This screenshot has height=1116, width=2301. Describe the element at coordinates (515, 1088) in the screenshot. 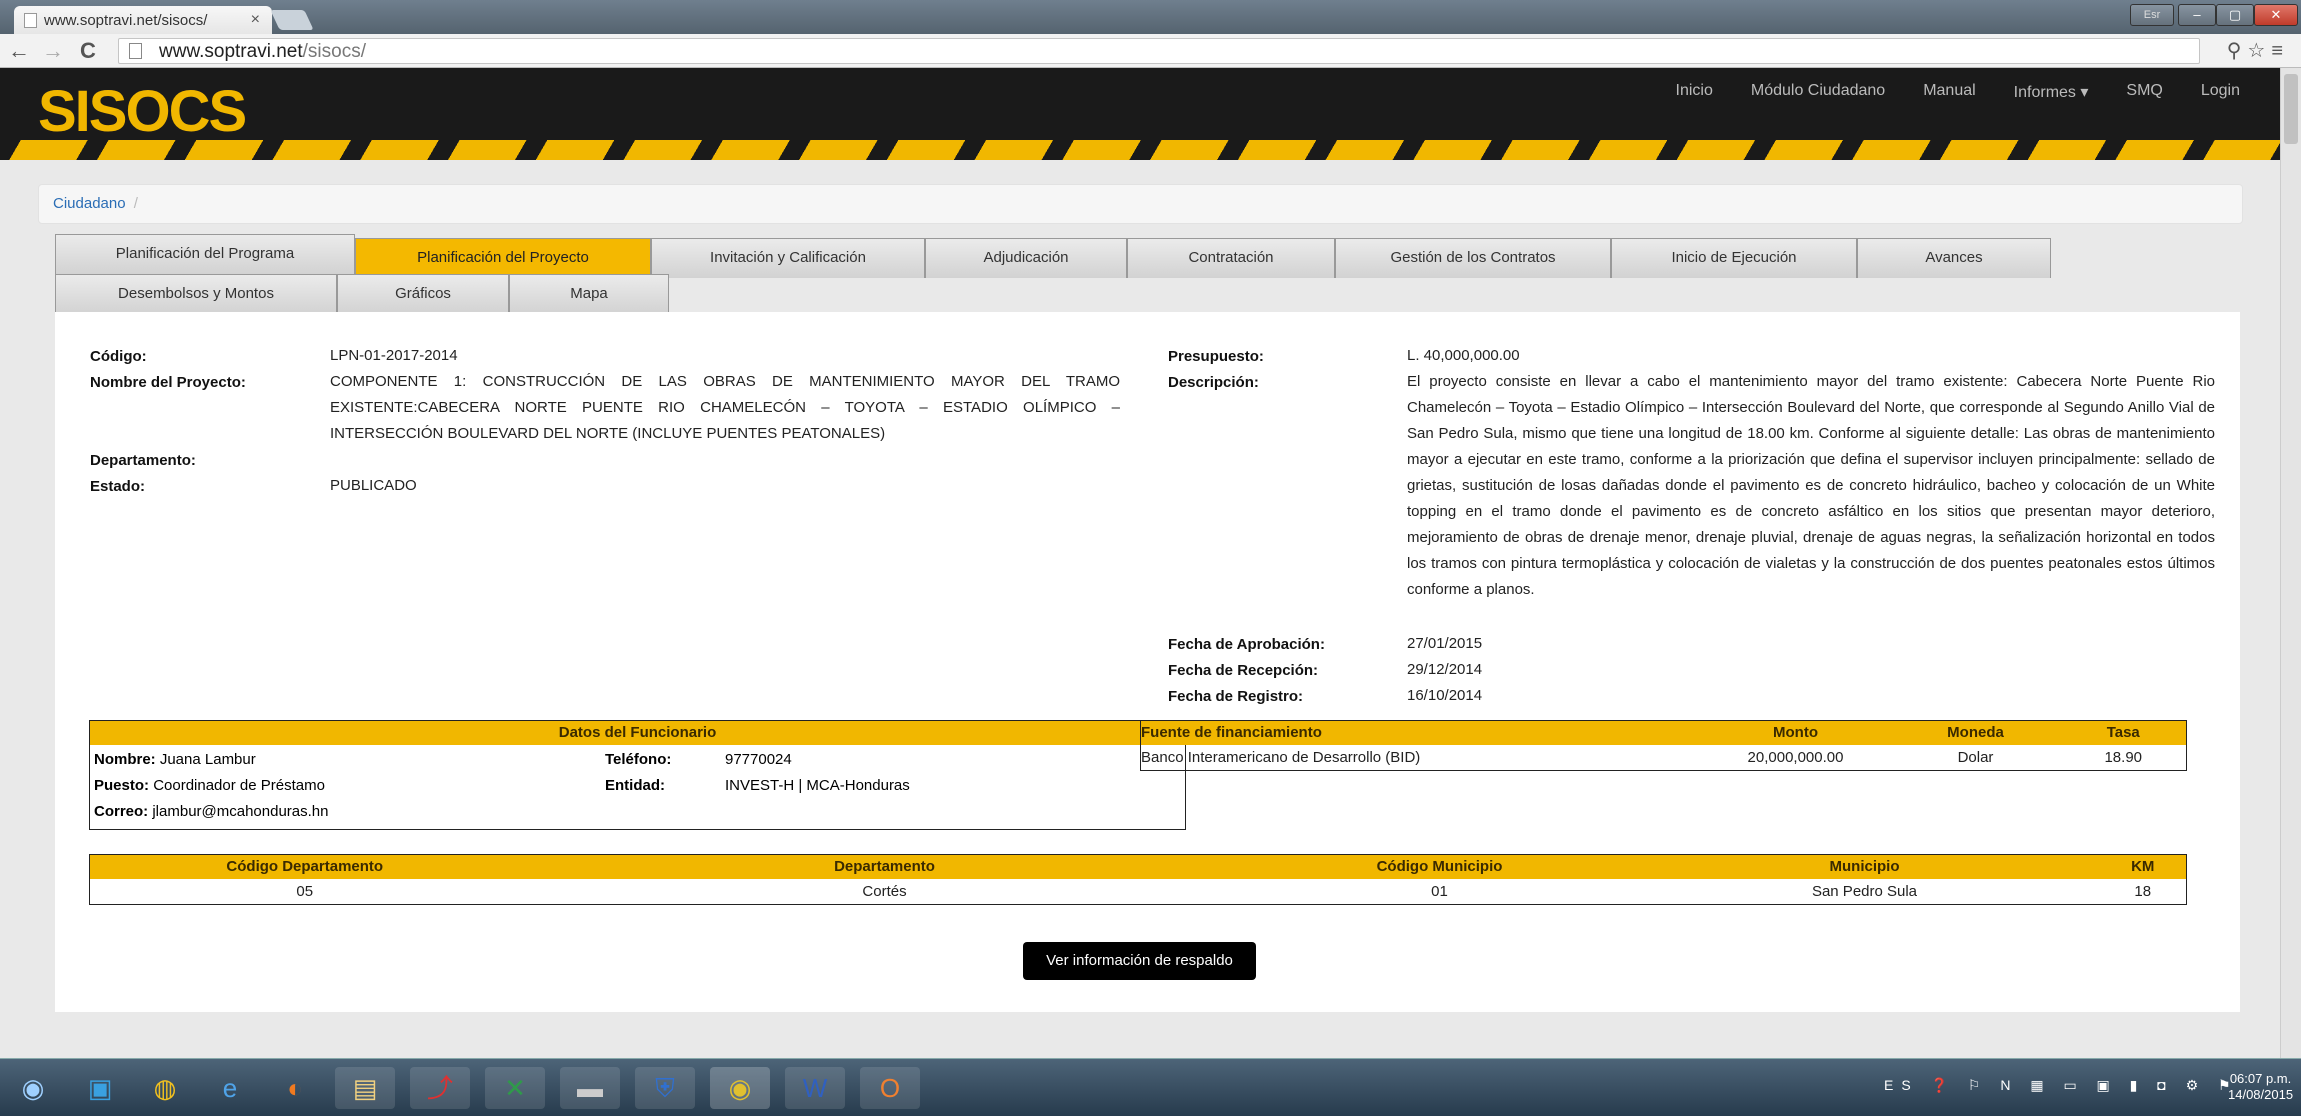

I see `excel-icon: ✕` at that location.